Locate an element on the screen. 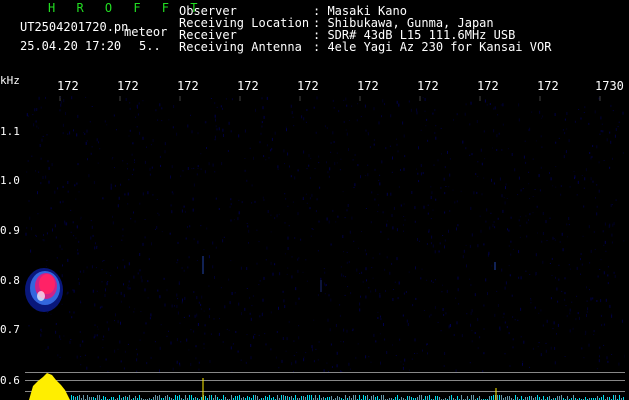 Image resolution: width=629 pixels, height=400 pixels. y-tick: 1.0 is located at coordinates (10, 180).